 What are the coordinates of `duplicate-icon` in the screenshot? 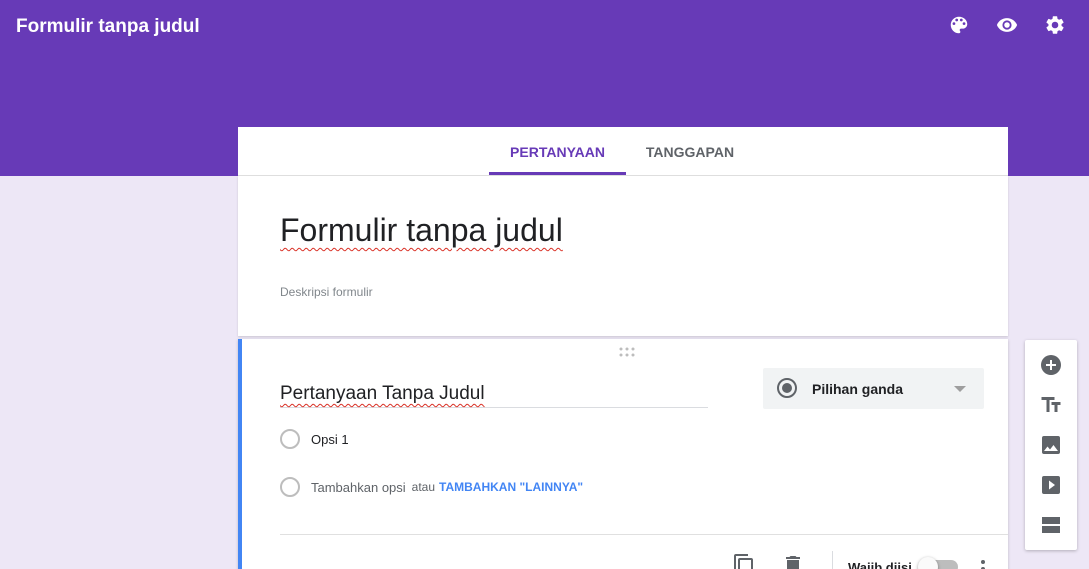 It's located at (744, 561).